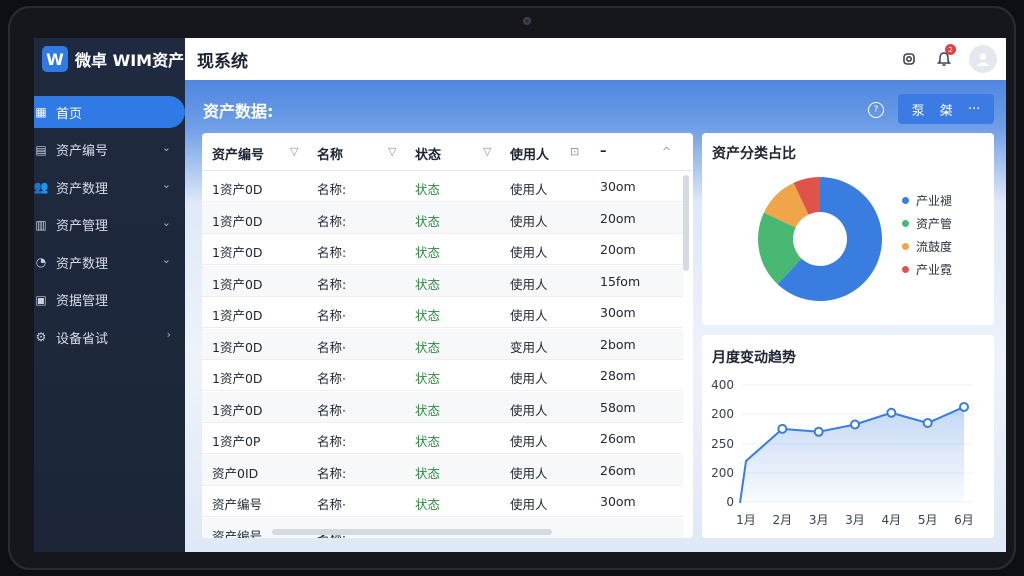 The height and width of the screenshot is (576, 1024). Describe the element at coordinates (109, 112) in the screenshot. I see `sidebar-item-0: ▦ 首页` at that location.